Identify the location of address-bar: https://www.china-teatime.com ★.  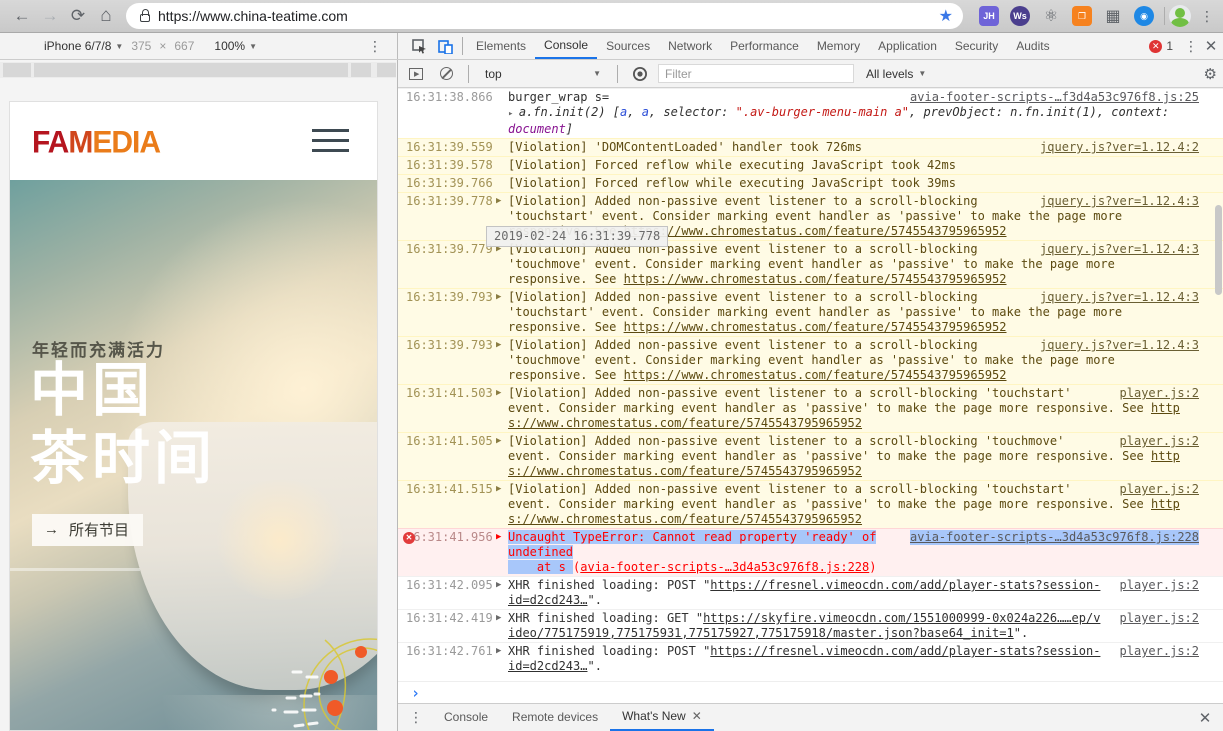
(544, 16).